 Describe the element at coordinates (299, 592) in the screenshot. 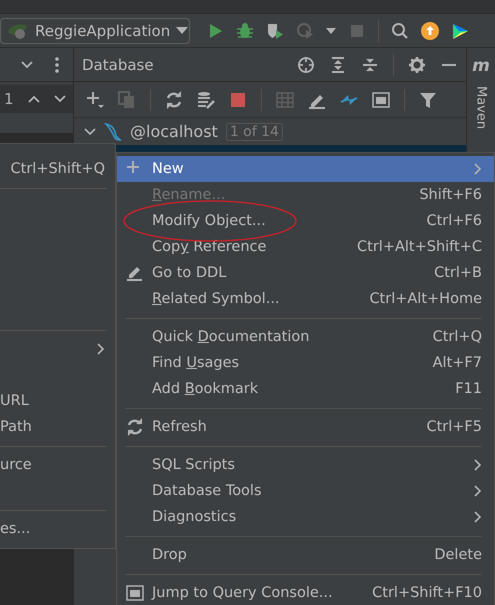

I see `menu-item: Jump to Query Console... Ctrl+Shift+F10` at that location.